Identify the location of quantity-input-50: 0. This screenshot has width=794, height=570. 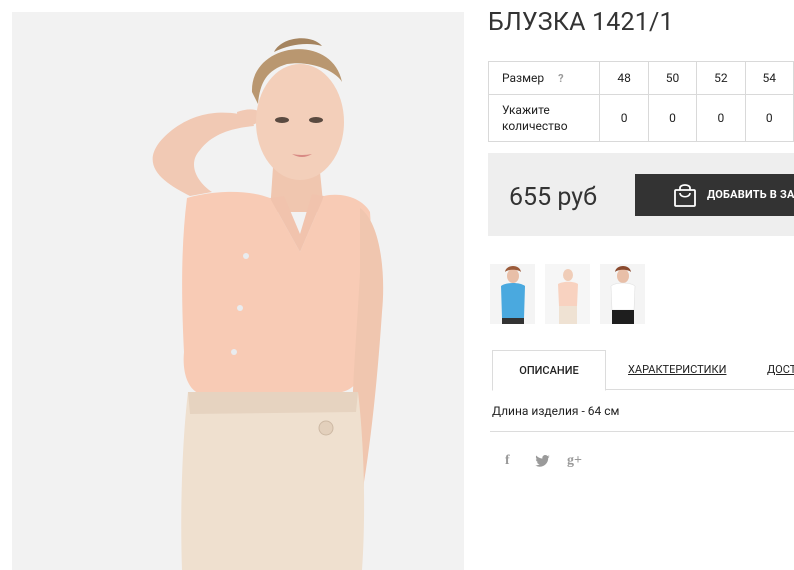
(672, 118).